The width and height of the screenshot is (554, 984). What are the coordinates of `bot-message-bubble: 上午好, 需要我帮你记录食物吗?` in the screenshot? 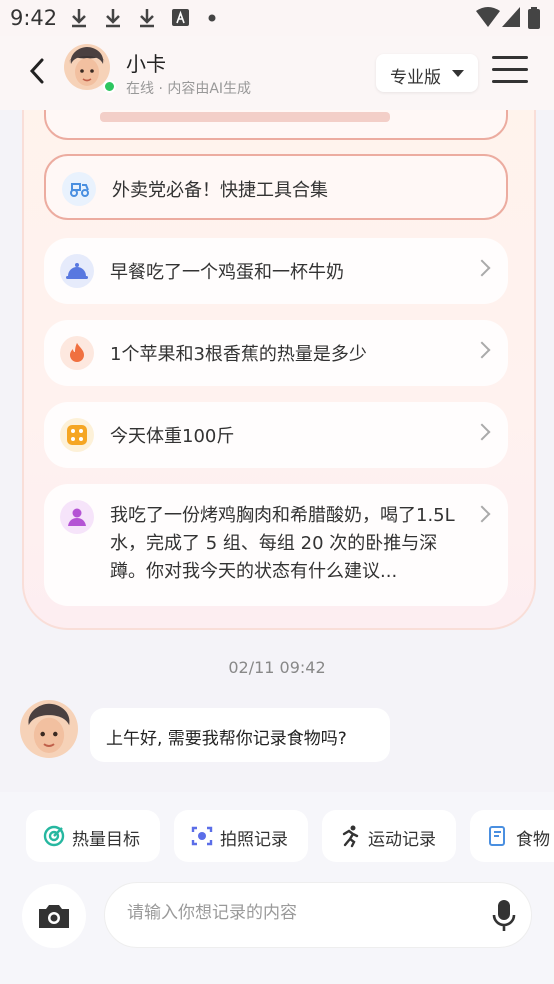 It's located at (240, 735).